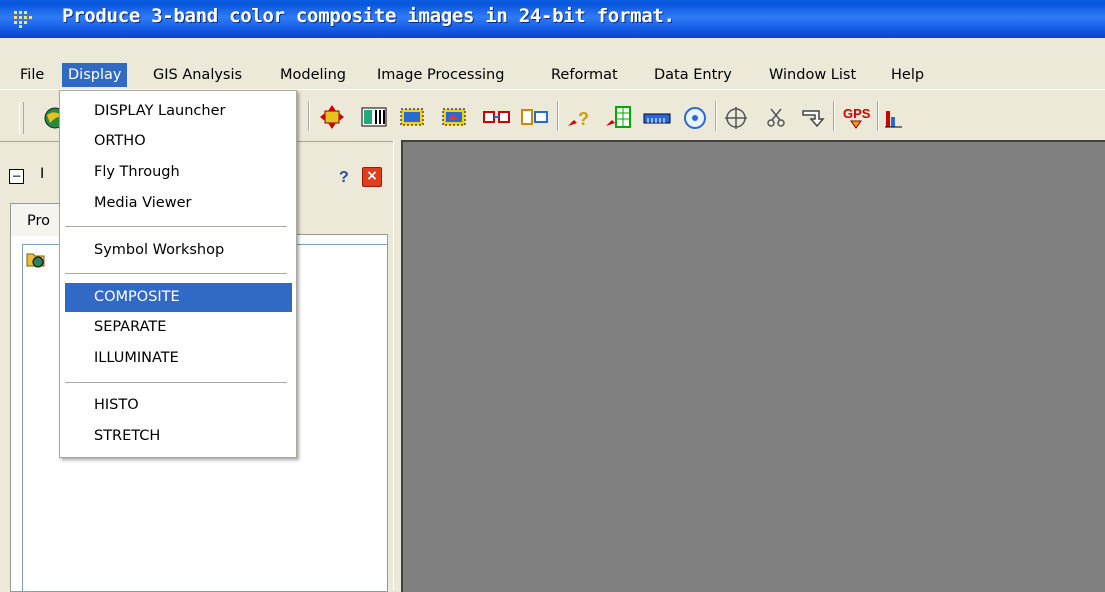 Image resolution: width=1105 pixels, height=592 pixels. Describe the element at coordinates (95, 75) in the screenshot. I see `menu-display: Display` at that location.